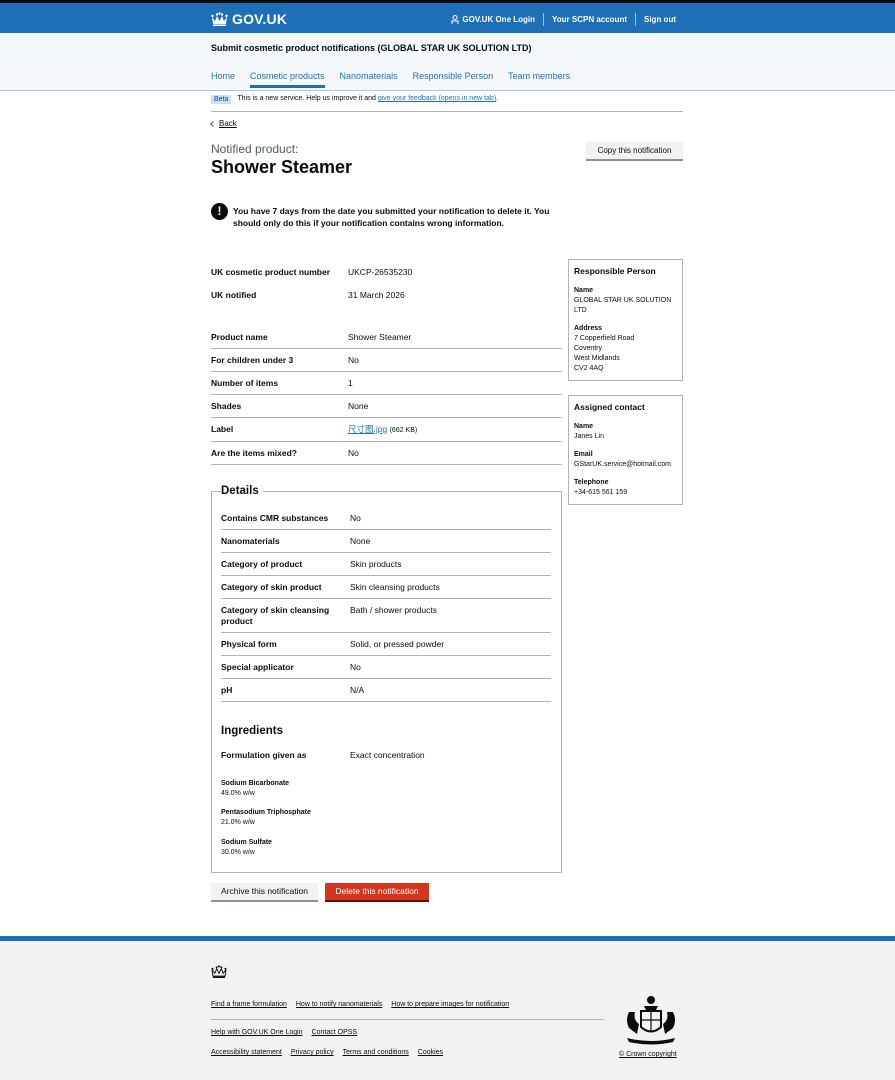 Image resolution: width=895 pixels, height=1080 pixels. Describe the element at coordinates (213, 123) in the screenshot. I see `chevron-left-icon` at that location.